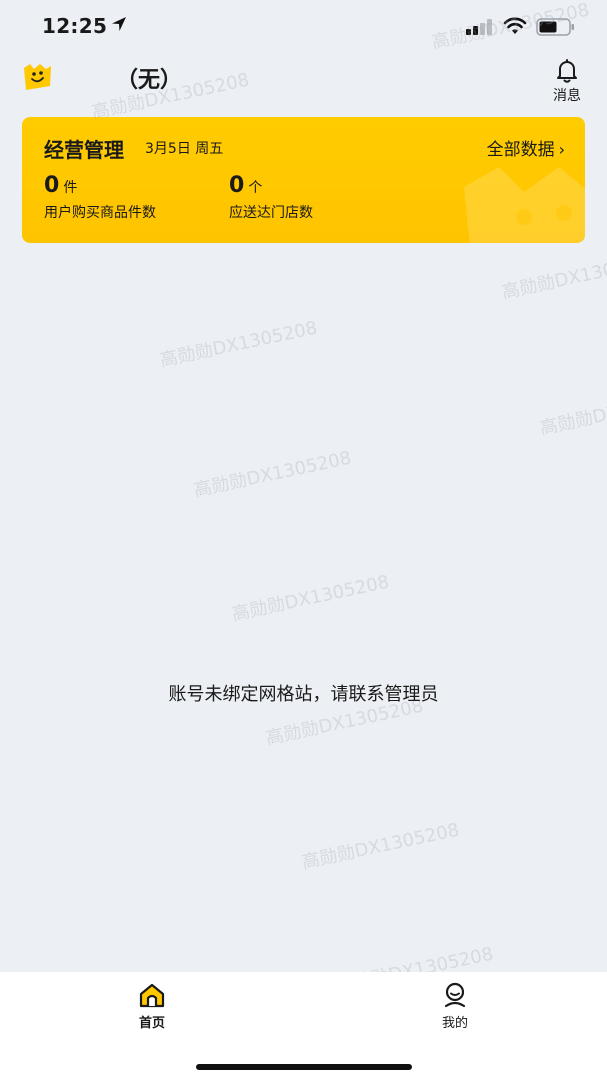 The width and height of the screenshot is (607, 1080). Describe the element at coordinates (454, 1023) in the screenshot. I see `tab-label: 我的` at that location.